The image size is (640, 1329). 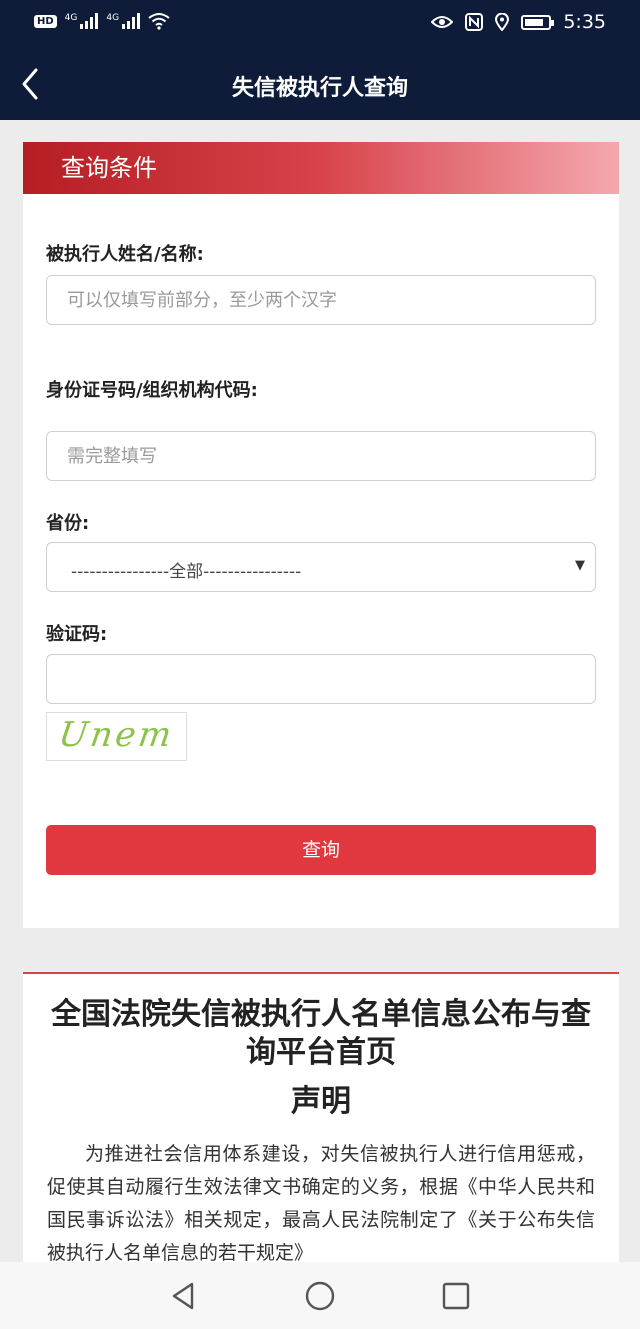 I want to click on dropdown-arrow-icon: ▼, so click(x=580, y=565).